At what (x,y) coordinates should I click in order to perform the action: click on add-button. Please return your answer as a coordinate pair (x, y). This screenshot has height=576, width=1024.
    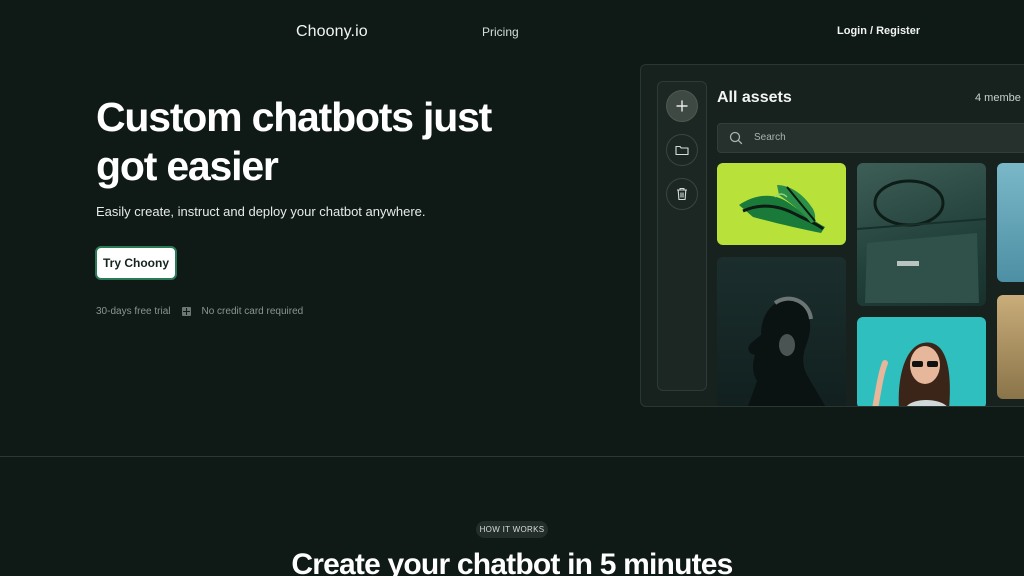
    Looking at the image, I should click on (682, 106).